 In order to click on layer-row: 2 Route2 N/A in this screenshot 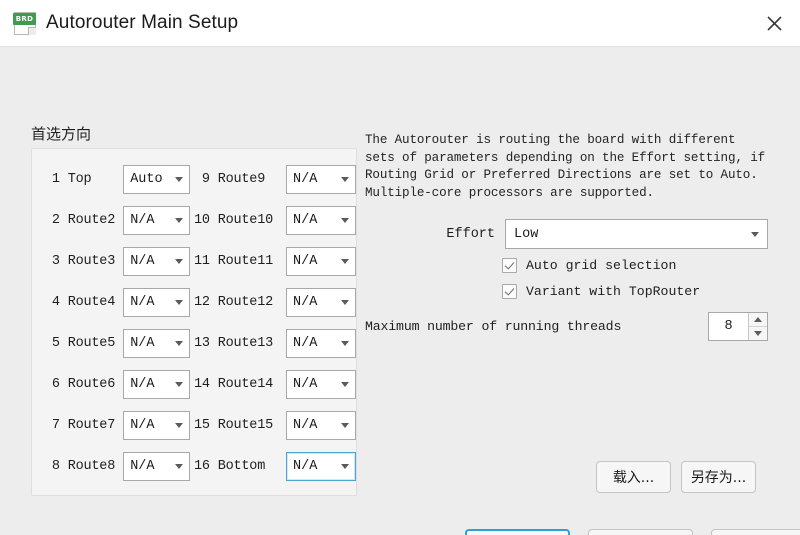, I will do `click(111, 220)`.